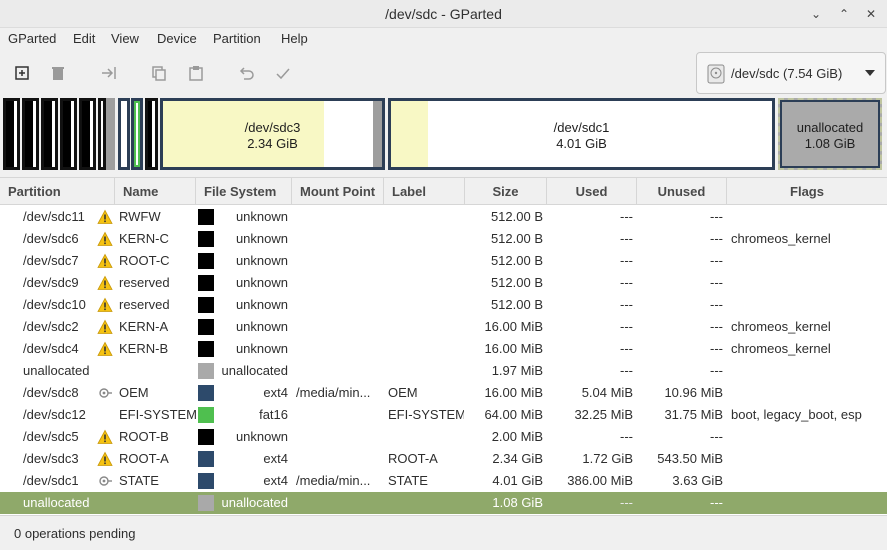 This screenshot has width=887, height=550. Describe the element at coordinates (443, 217) in the screenshot. I see `table-row: /dev/sdc11 RWFW unknown 512.00 B --- ---` at that location.